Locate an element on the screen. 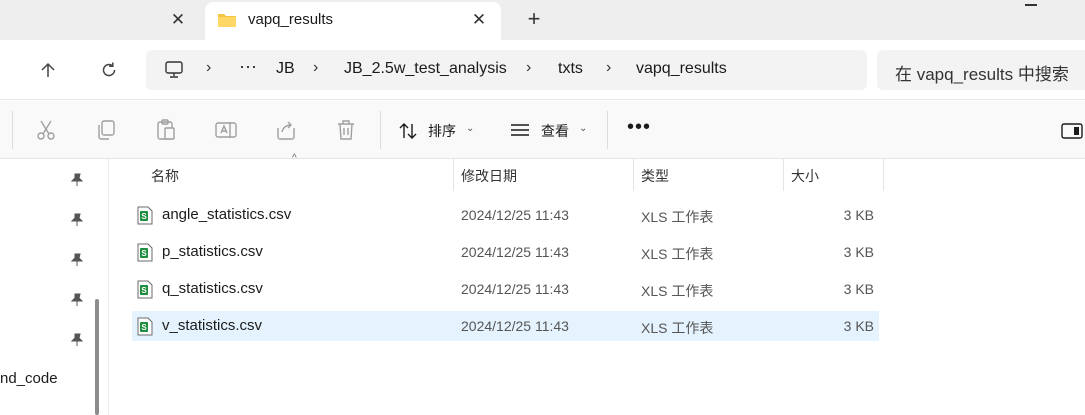 The image size is (1085, 415). file-name: angle_statistics.csv is located at coordinates (226, 214).